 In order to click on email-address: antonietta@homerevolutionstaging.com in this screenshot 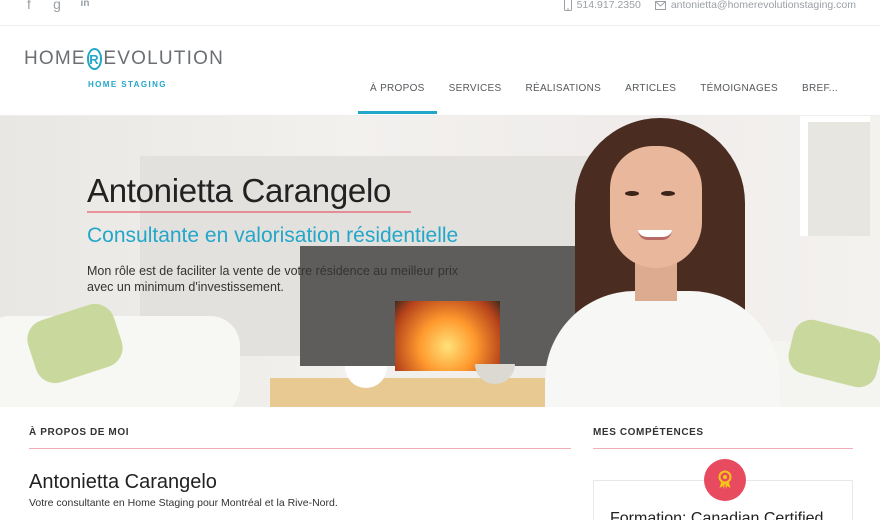, I will do `click(763, 5)`.